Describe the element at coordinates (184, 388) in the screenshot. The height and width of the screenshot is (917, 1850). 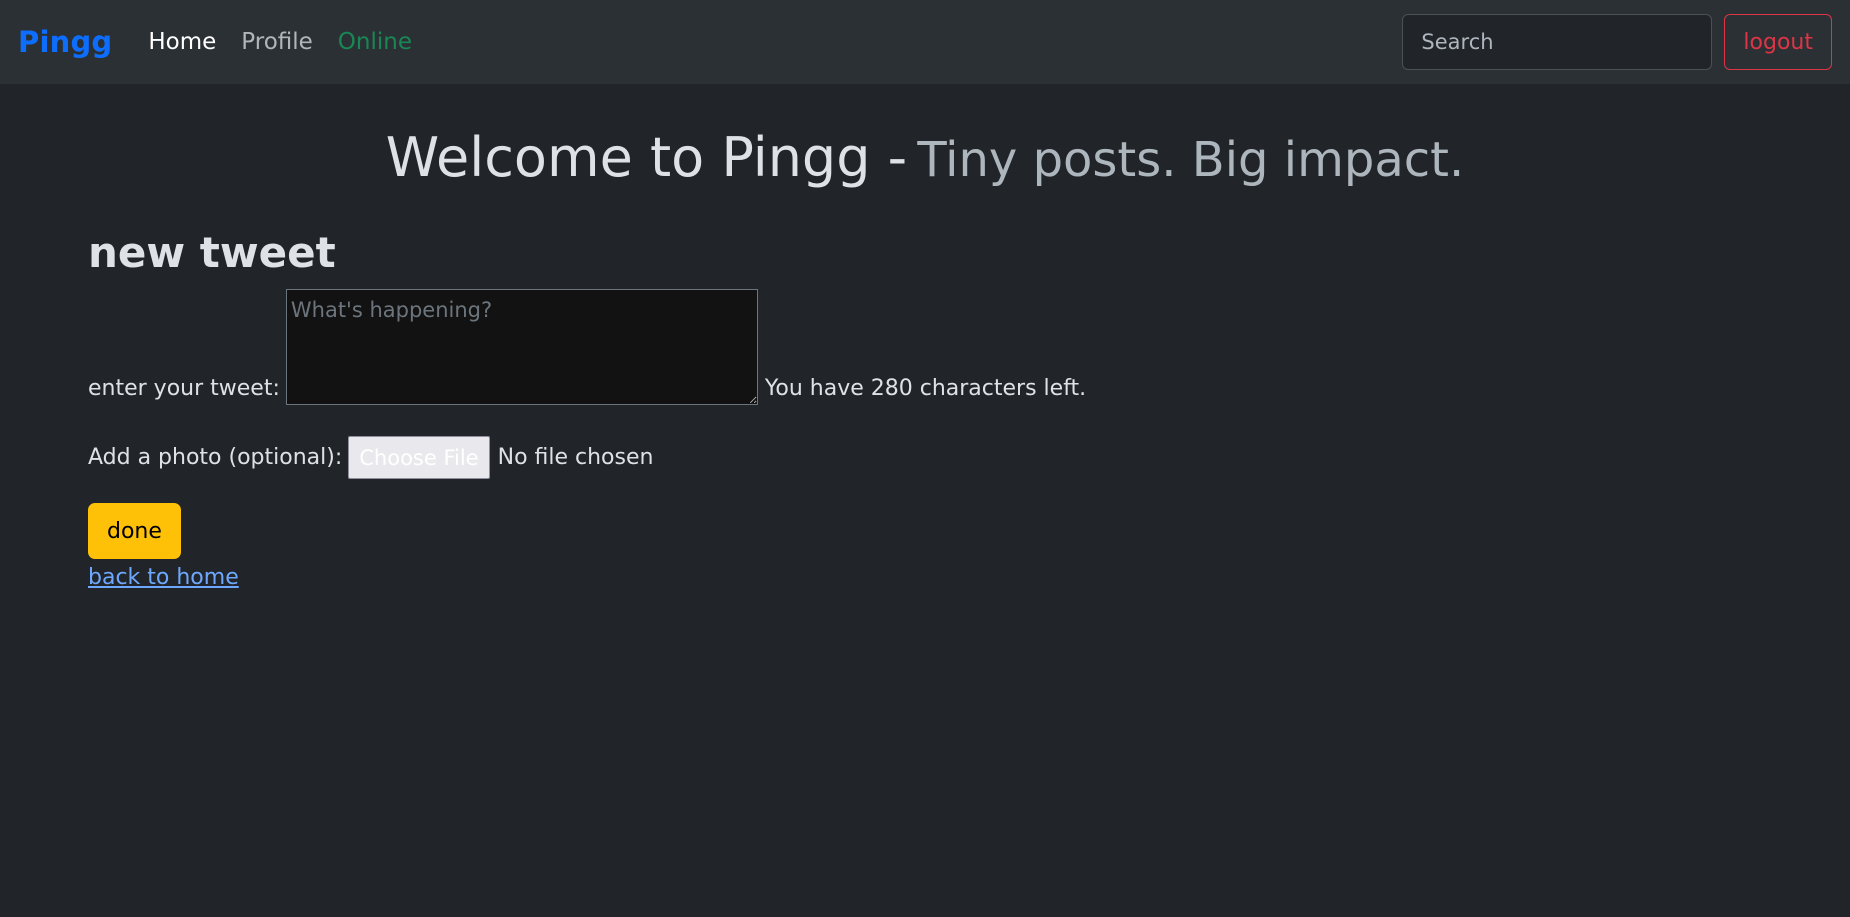
I see `tweet-label: enter your tweet:` at that location.